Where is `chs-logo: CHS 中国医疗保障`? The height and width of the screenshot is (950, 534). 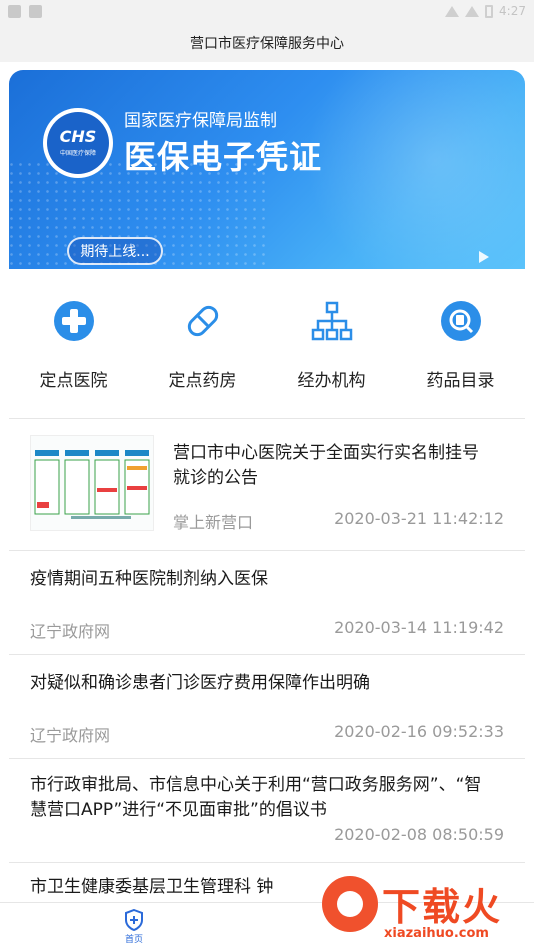 chs-logo: CHS 中国医疗保障 is located at coordinates (78, 143).